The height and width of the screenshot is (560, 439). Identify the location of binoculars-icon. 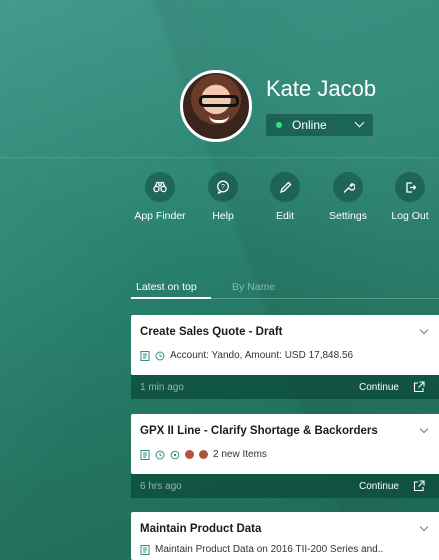
(160, 187).